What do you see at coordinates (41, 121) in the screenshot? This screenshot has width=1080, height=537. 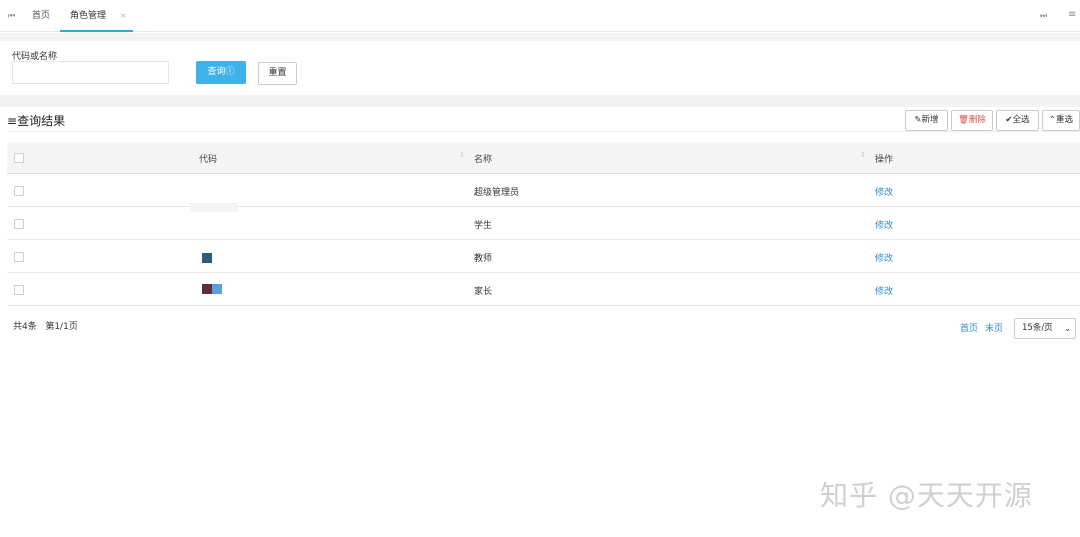 I see `result-title-text: 查询结果` at bounding box center [41, 121].